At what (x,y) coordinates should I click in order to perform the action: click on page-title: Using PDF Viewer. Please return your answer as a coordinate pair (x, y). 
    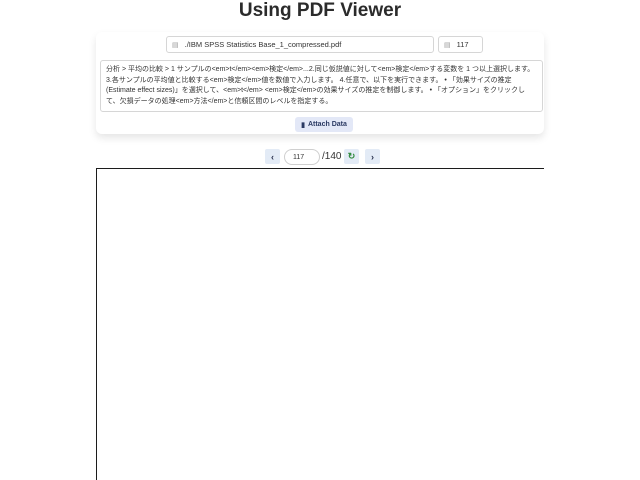
    Looking at the image, I should click on (320, 10).